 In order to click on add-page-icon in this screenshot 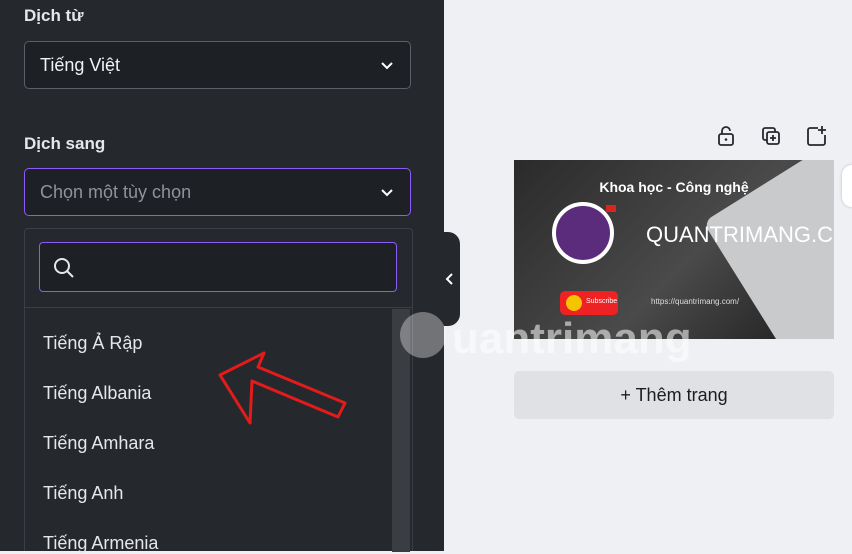, I will do `click(817, 136)`.